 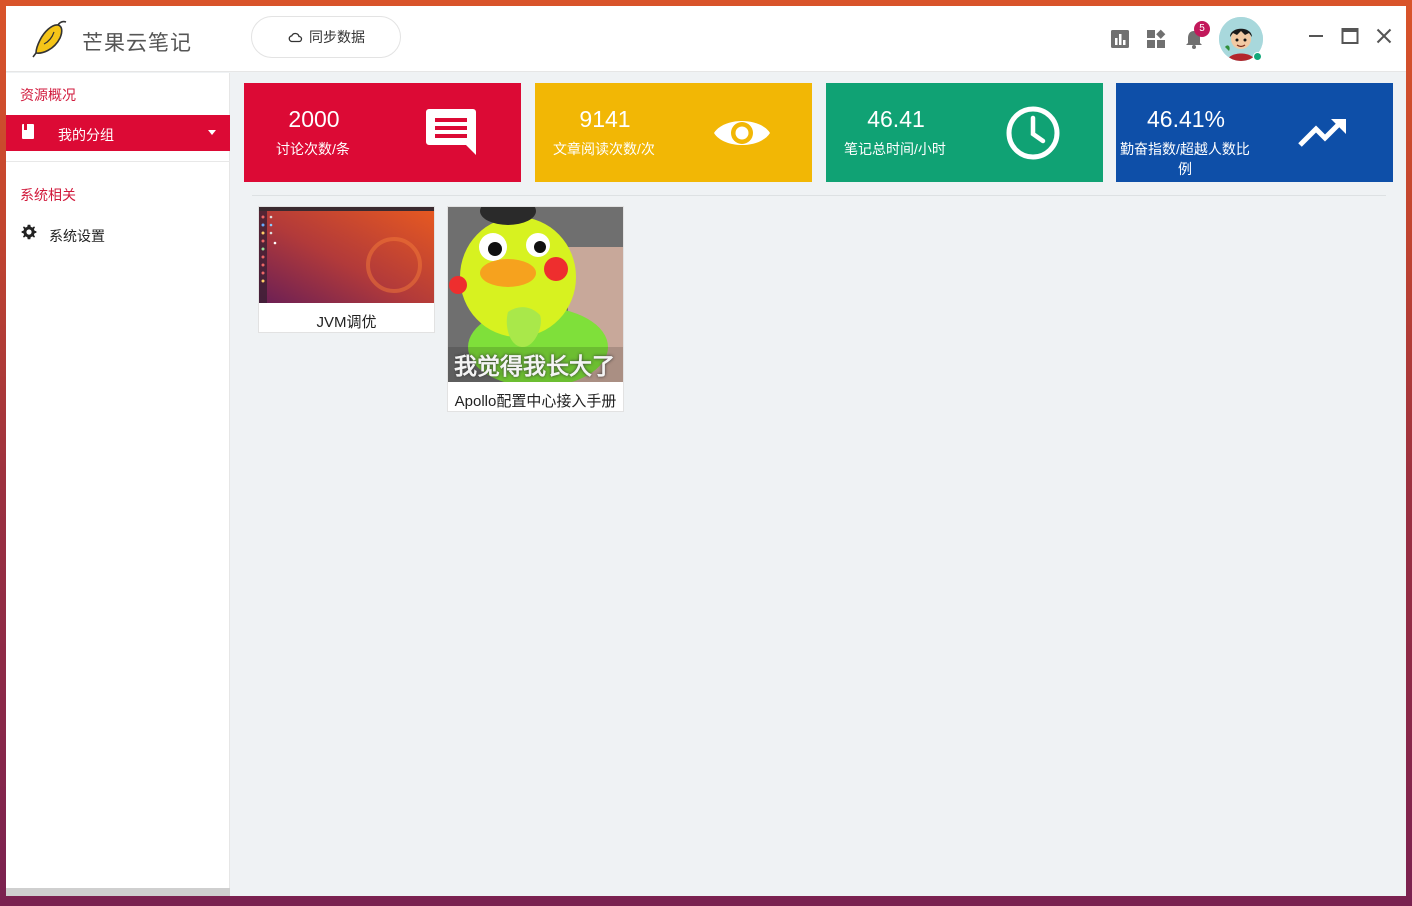 I want to click on note-title: JVM调优, so click(x=346, y=322).